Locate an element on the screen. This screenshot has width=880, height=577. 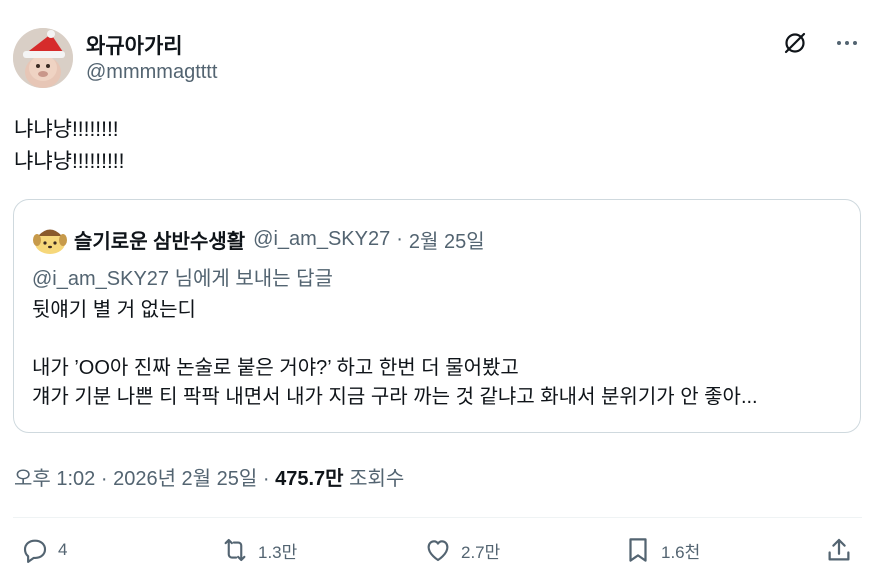
retweet-icon is located at coordinates (235, 550).